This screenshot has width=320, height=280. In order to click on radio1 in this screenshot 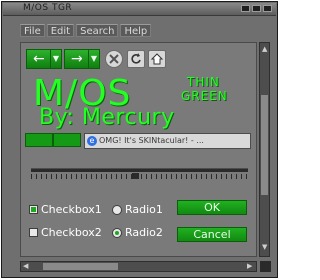, I will do `click(117, 210)`.